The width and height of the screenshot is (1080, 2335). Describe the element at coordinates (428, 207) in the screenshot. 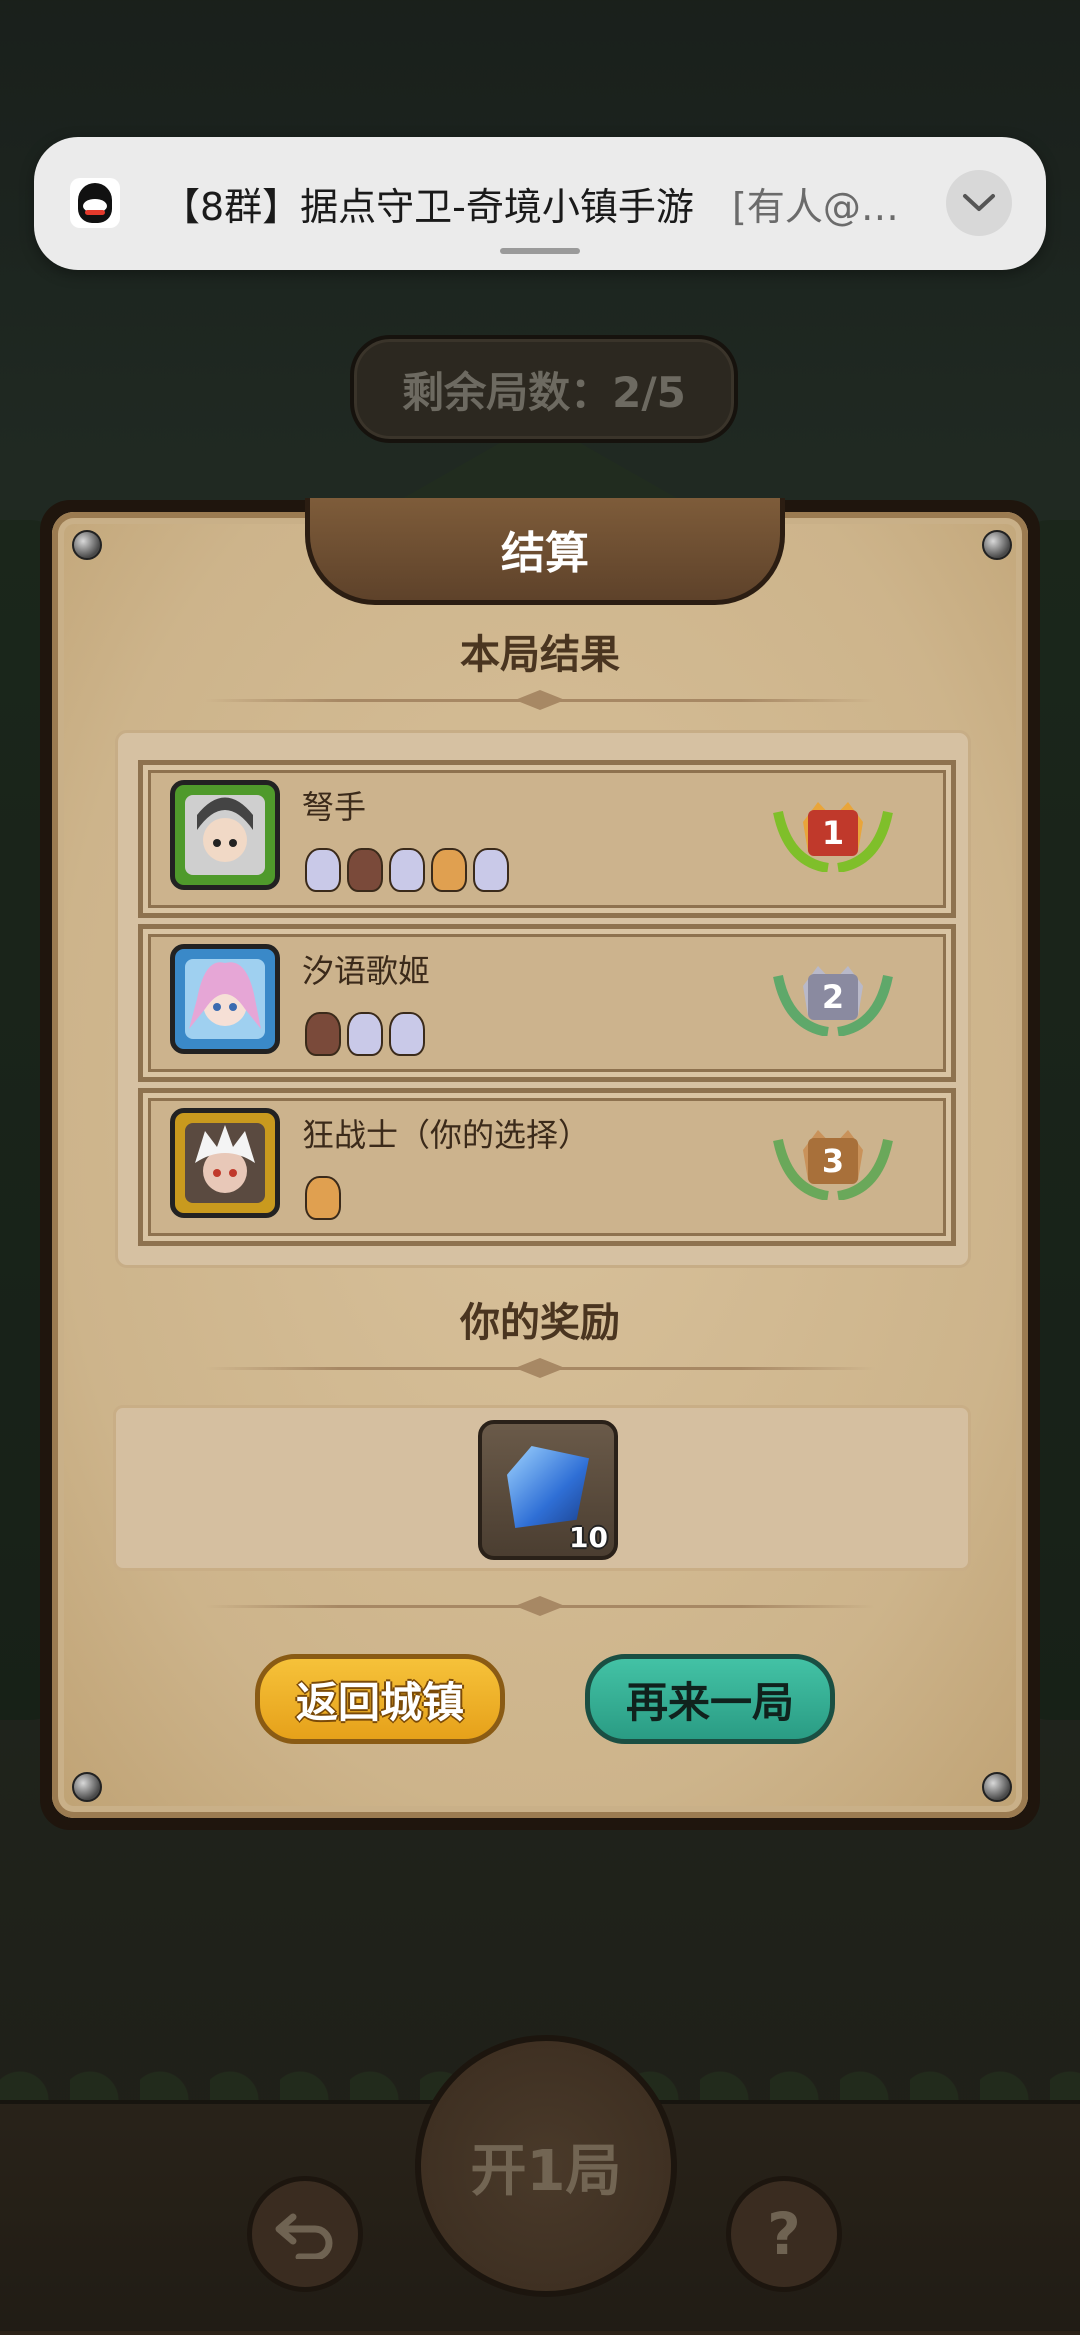

I see `notification-title: 【8群】据点守卫-奇境小镇手游` at that location.